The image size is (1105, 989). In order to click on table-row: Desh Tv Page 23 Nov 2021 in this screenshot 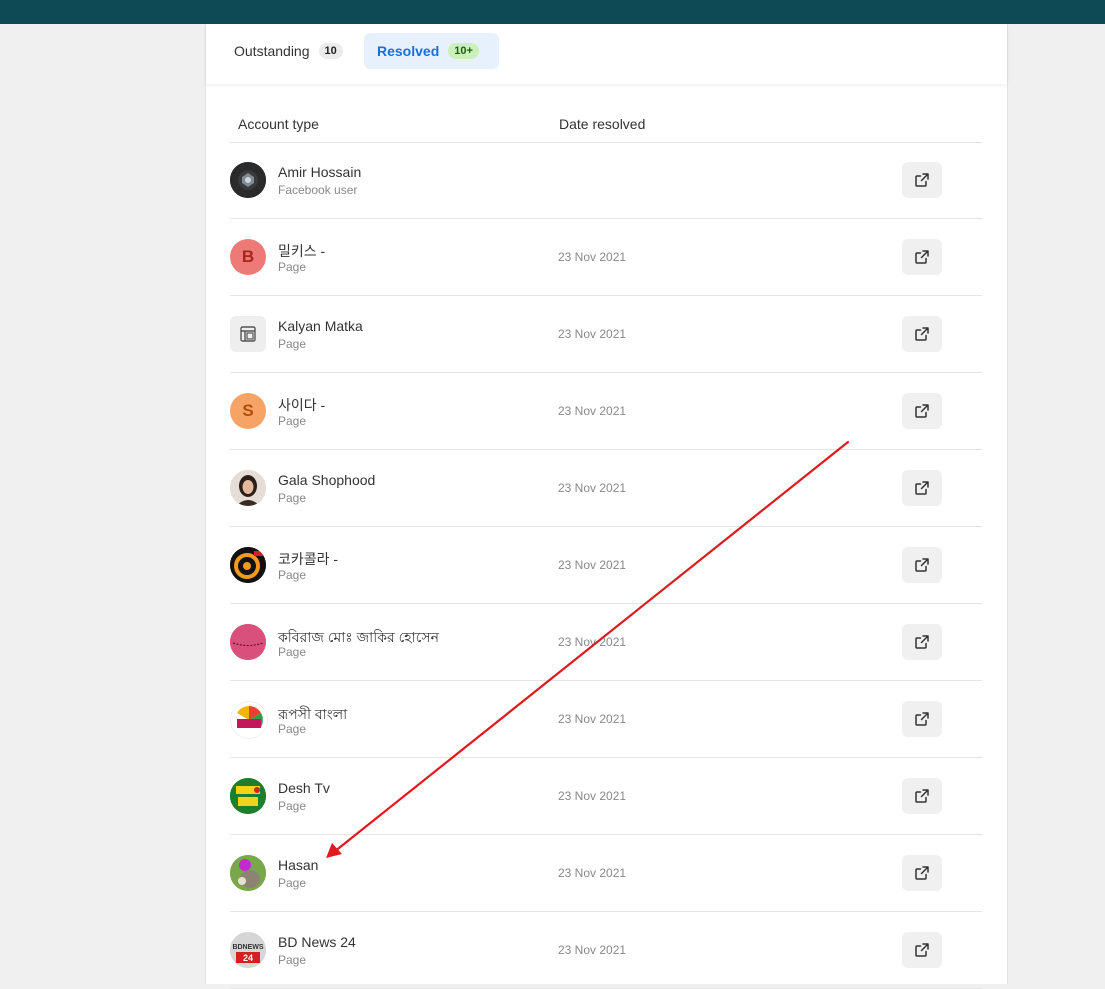, I will do `click(606, 796)`.